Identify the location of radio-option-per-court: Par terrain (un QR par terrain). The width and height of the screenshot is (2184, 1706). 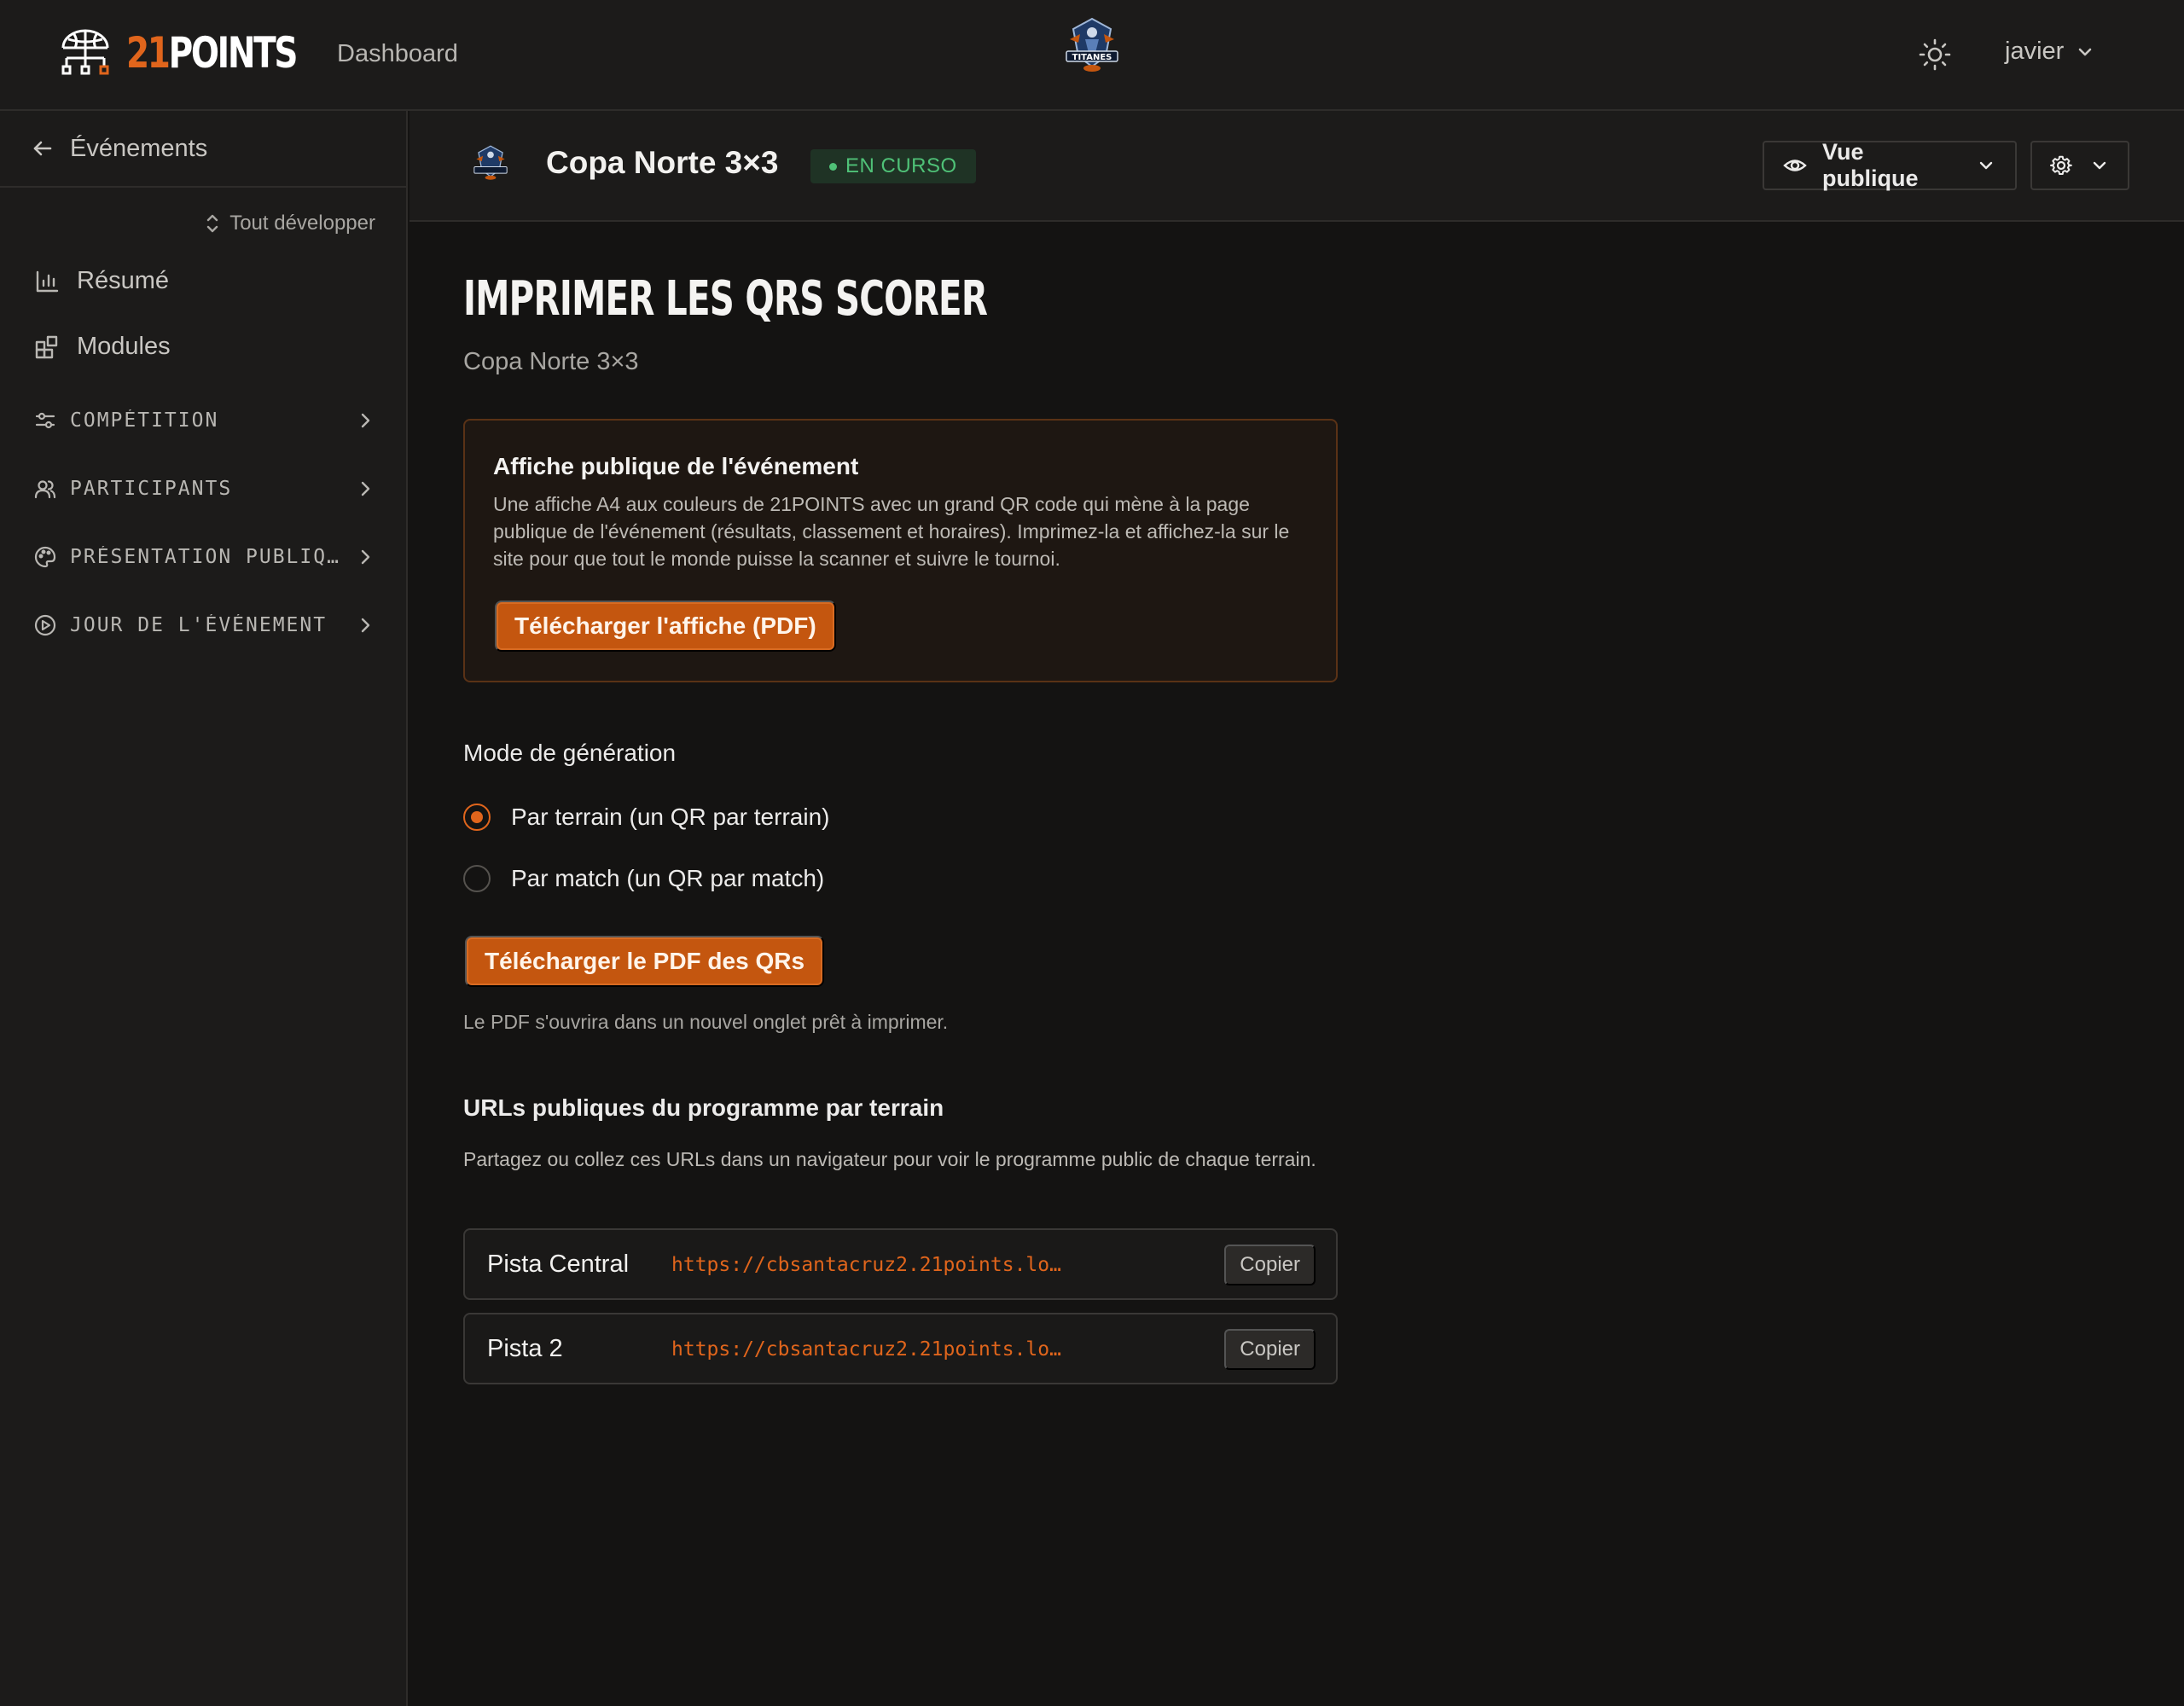
(646, 817).